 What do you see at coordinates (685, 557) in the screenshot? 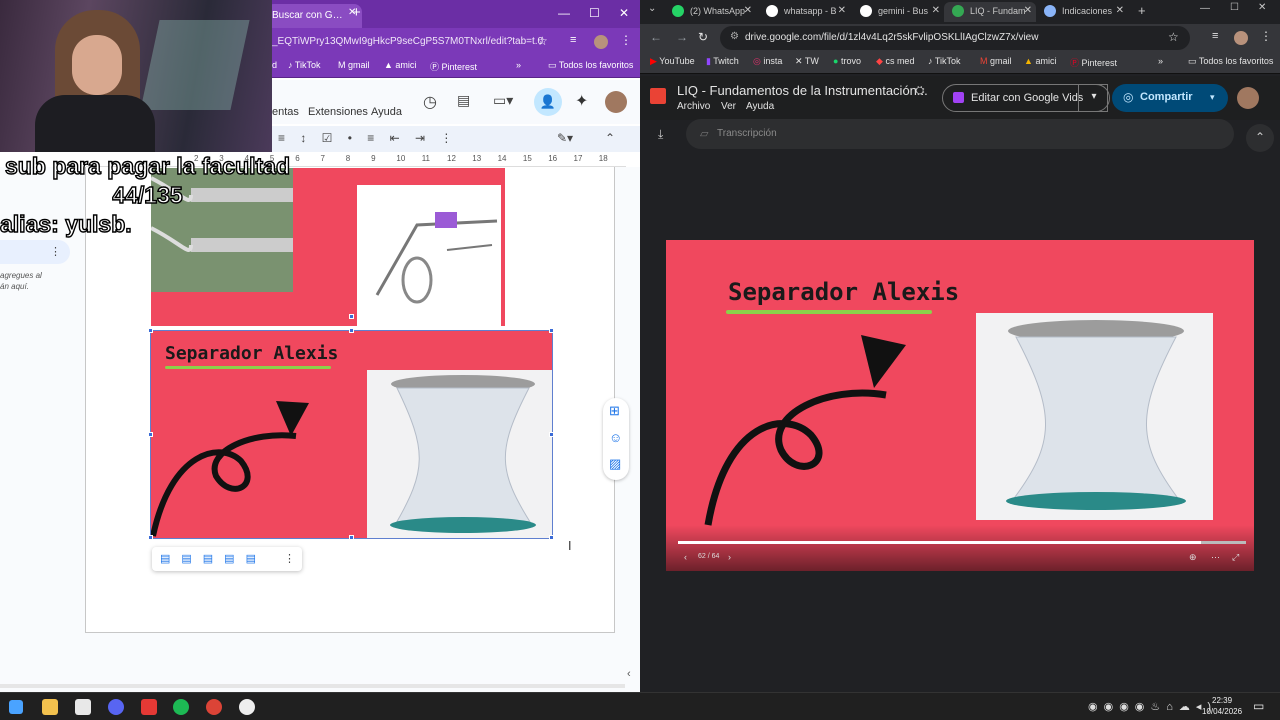
I see `prev-slide-icon: ‹` at bounding box center [685, 557].